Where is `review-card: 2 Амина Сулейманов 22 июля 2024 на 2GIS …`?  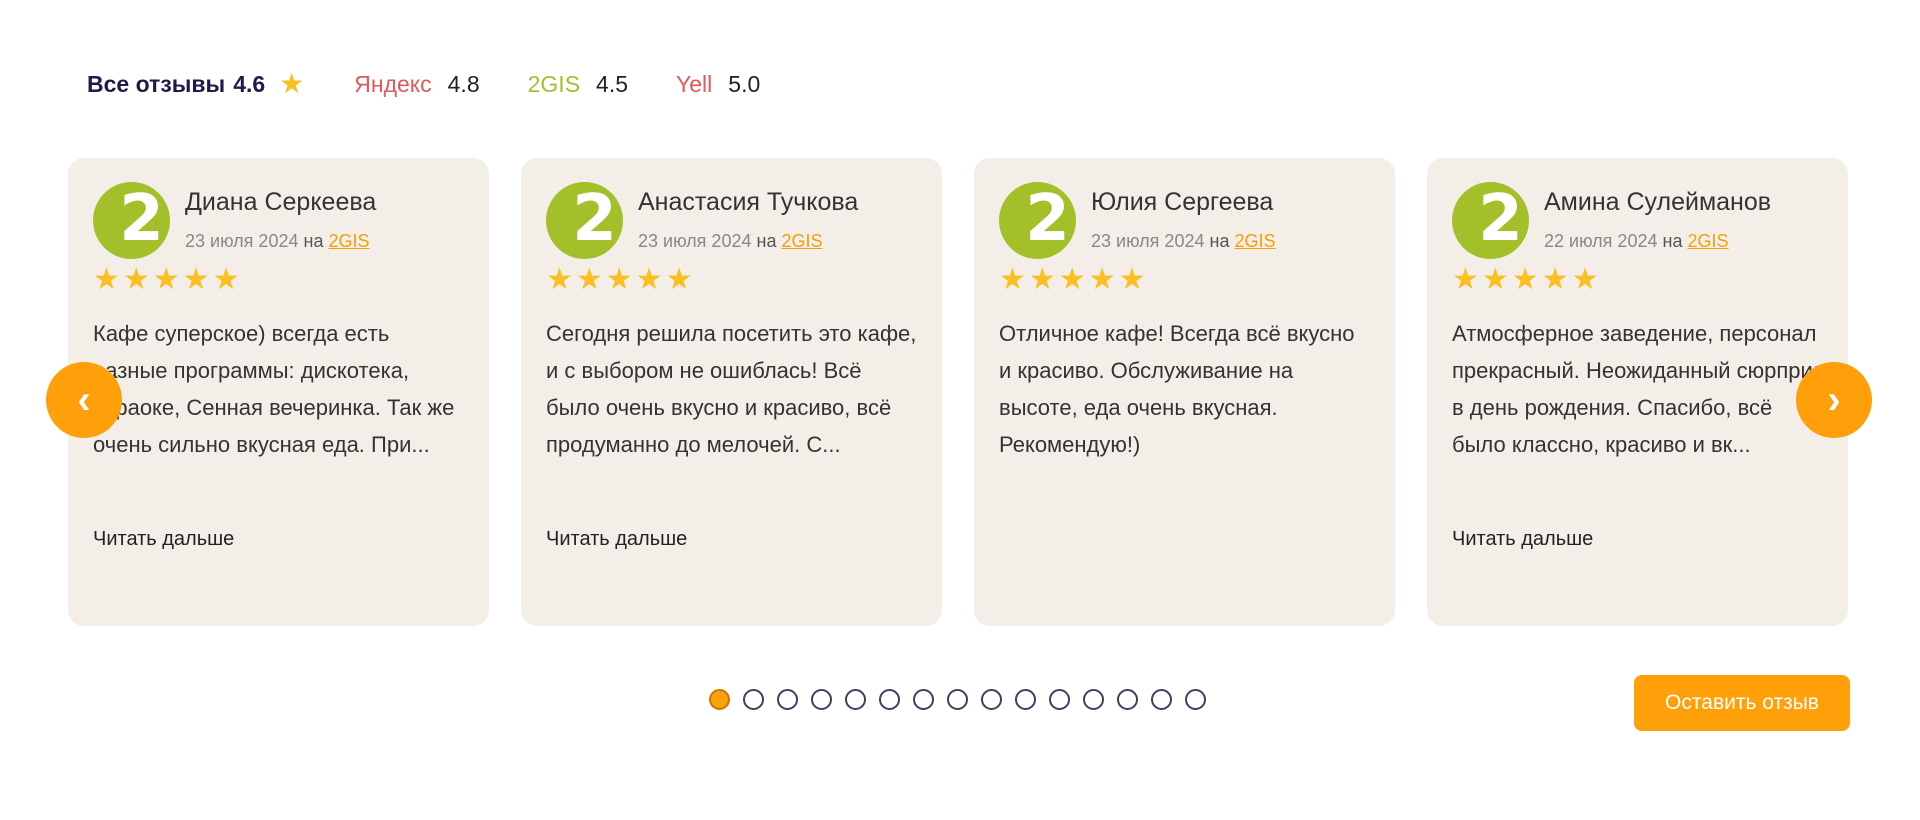 review-card: 2 Амина Сулейманов 22 июля 2024 на 2GIS … is located at coordinates (1637, 392).